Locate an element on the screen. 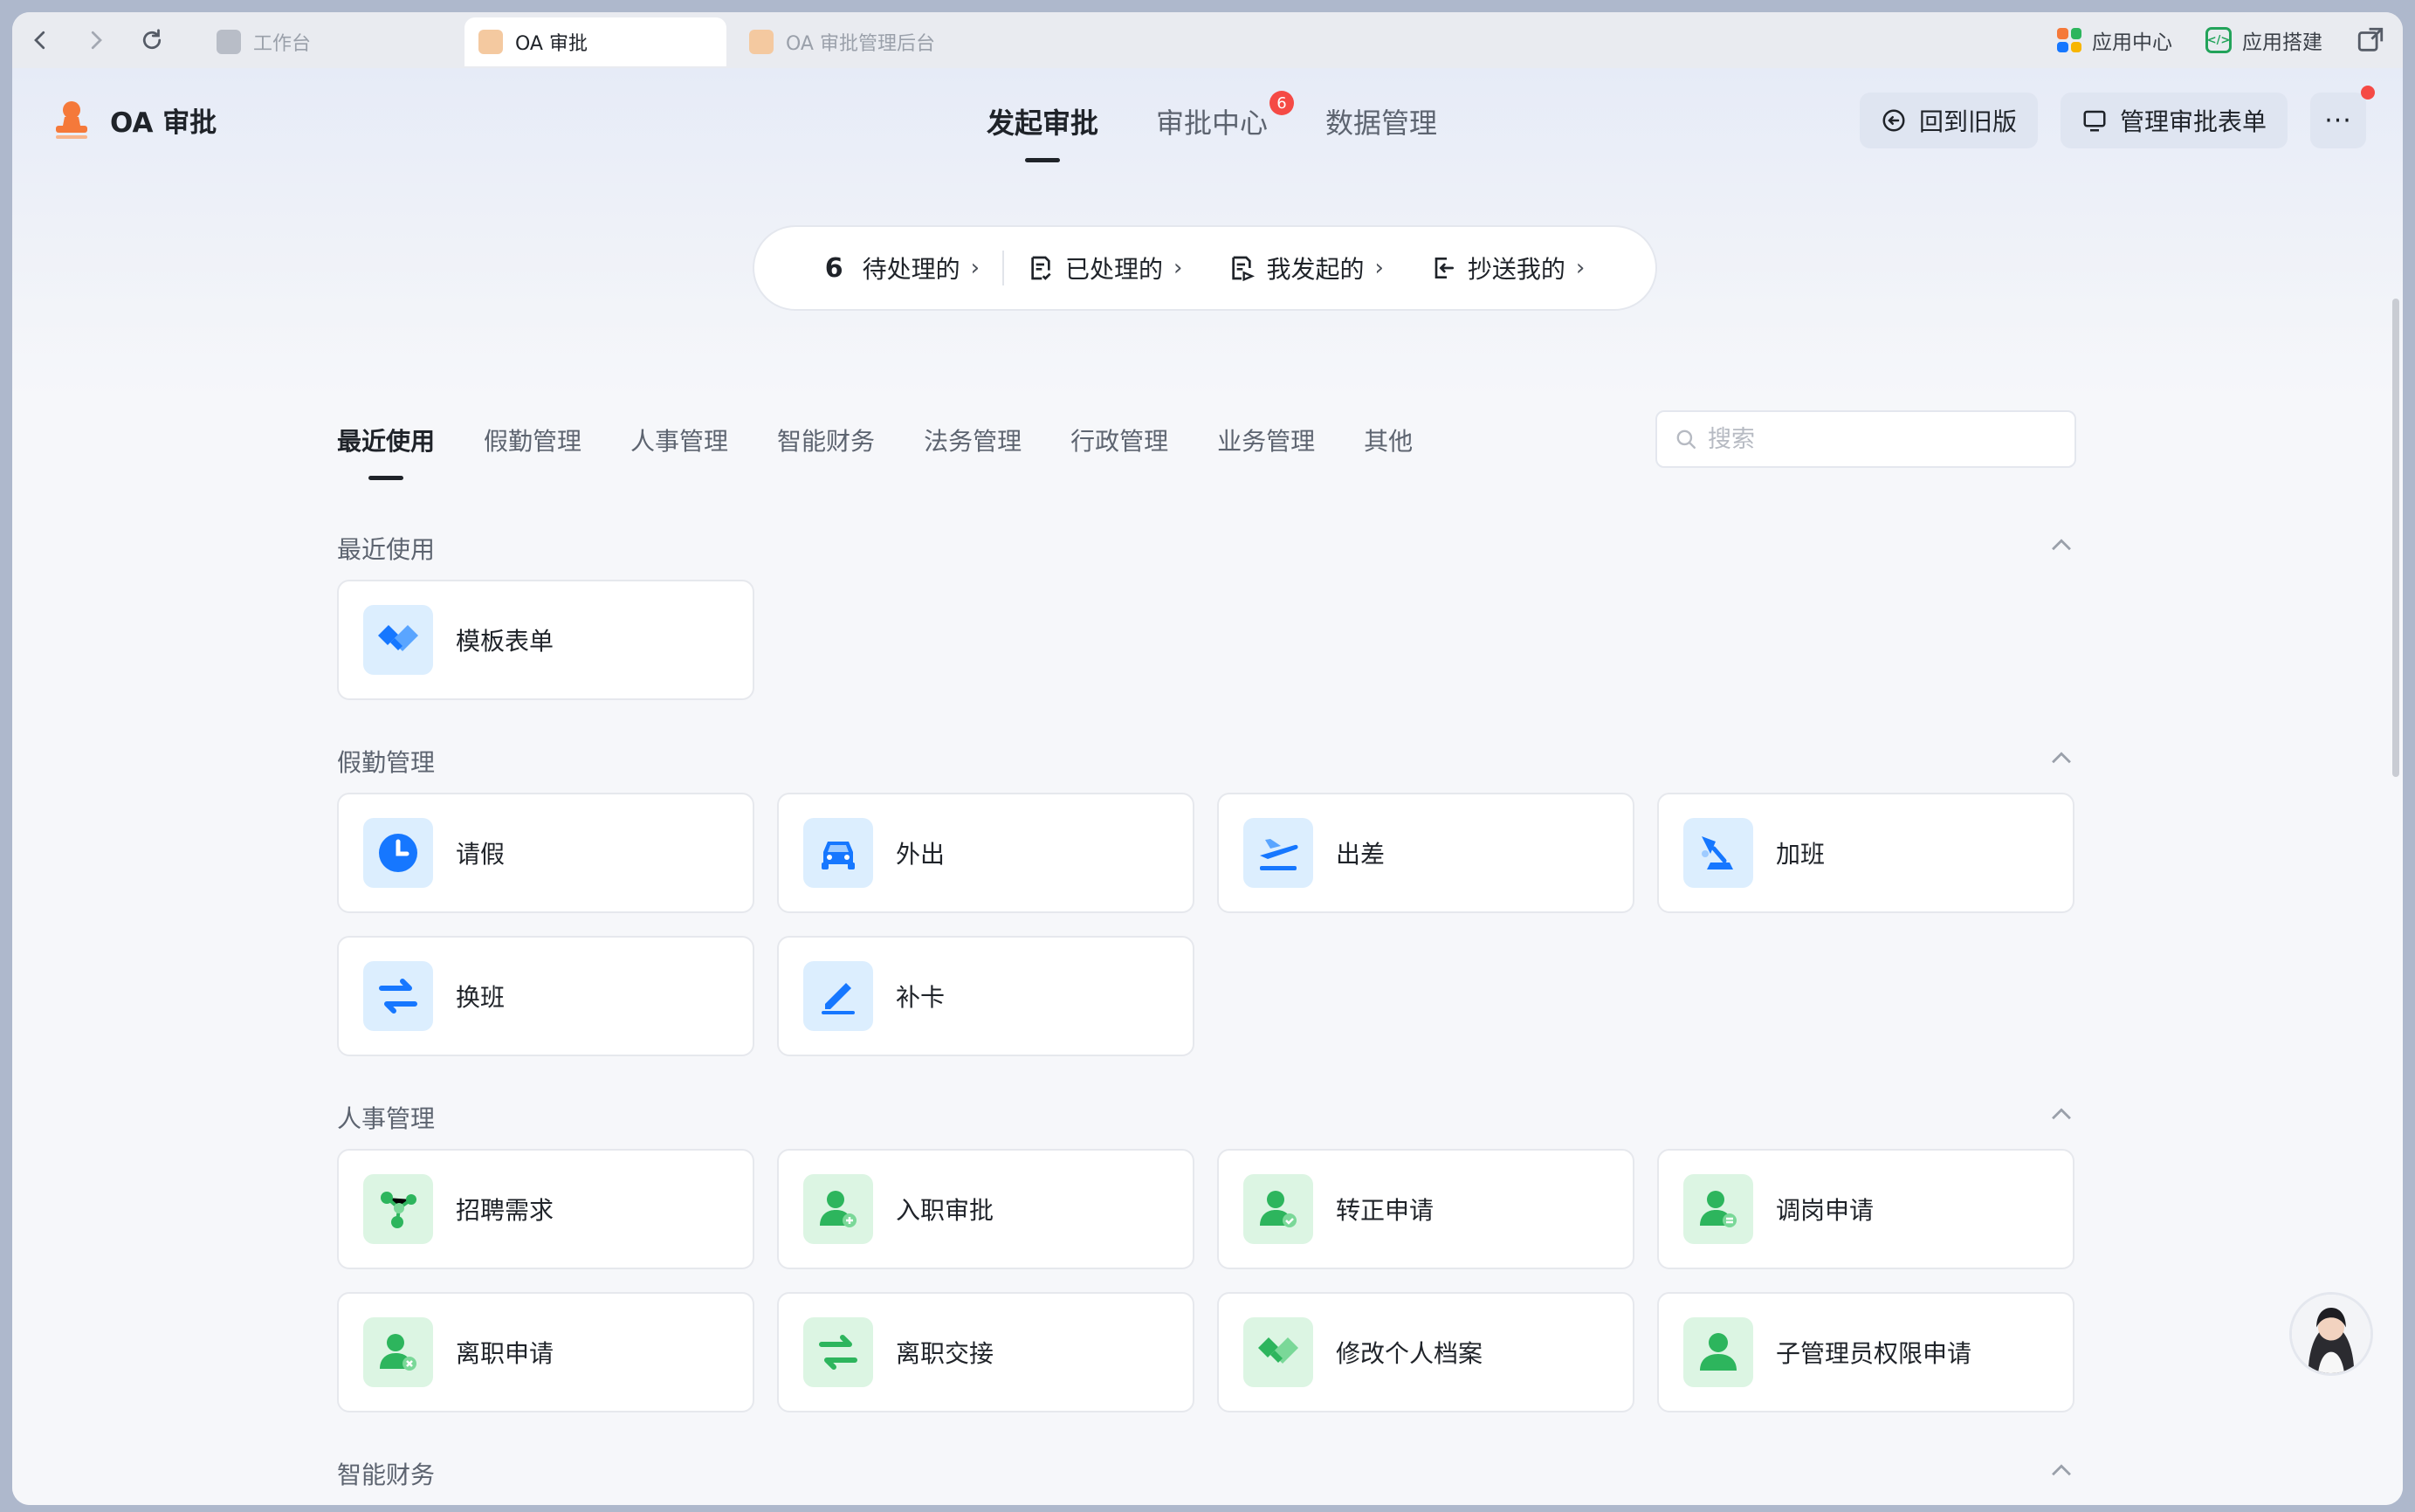 This screenshot has height=1512, width=2415. code-icon: </> is located at coordinates (2218, 40).